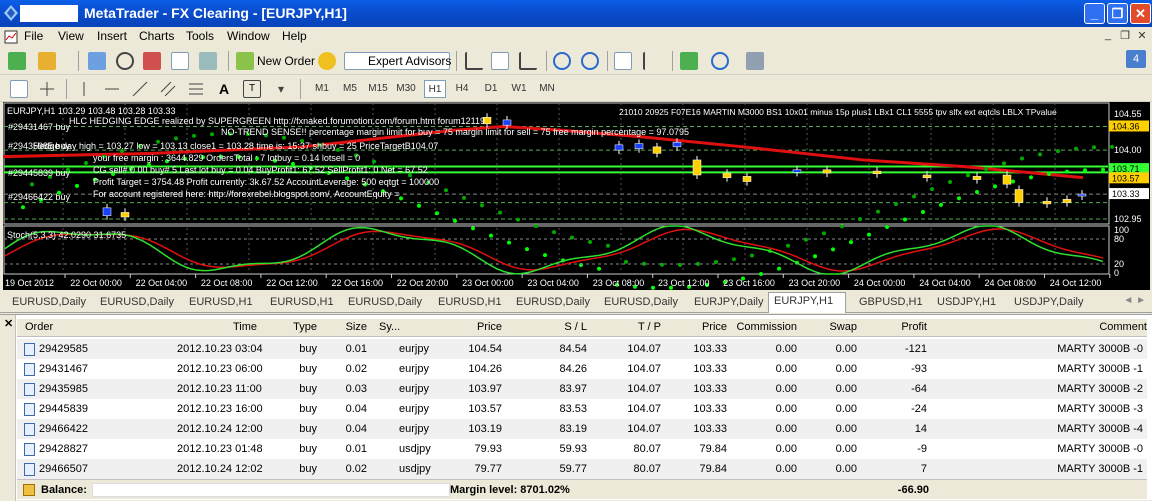  What do you see at coordinates (1011, 283) in the screenshot?
I see `time-label: 24 Oct 08:00` at bounding box center [1011, 283].